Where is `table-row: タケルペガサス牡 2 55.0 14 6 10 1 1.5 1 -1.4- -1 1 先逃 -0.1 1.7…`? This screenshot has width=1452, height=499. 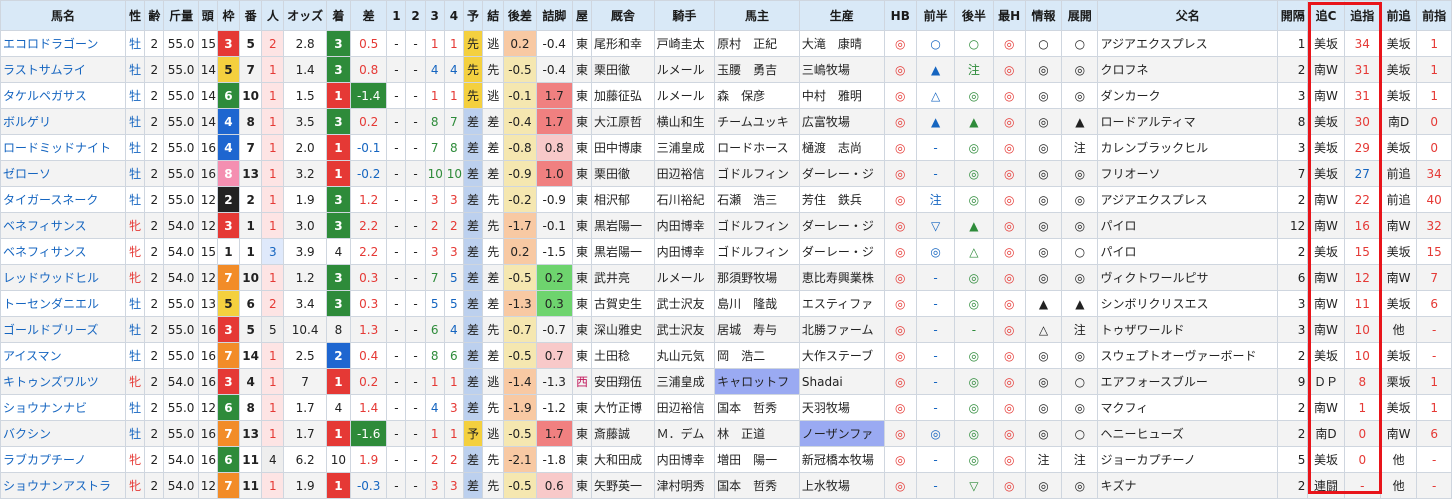
table-row: タケルペガサス牡 2 55.0 14 6 10 1 1.5 1 -1.4- -1 1 先逃 -0.1 1.7… is located at coordinates (726, 95).